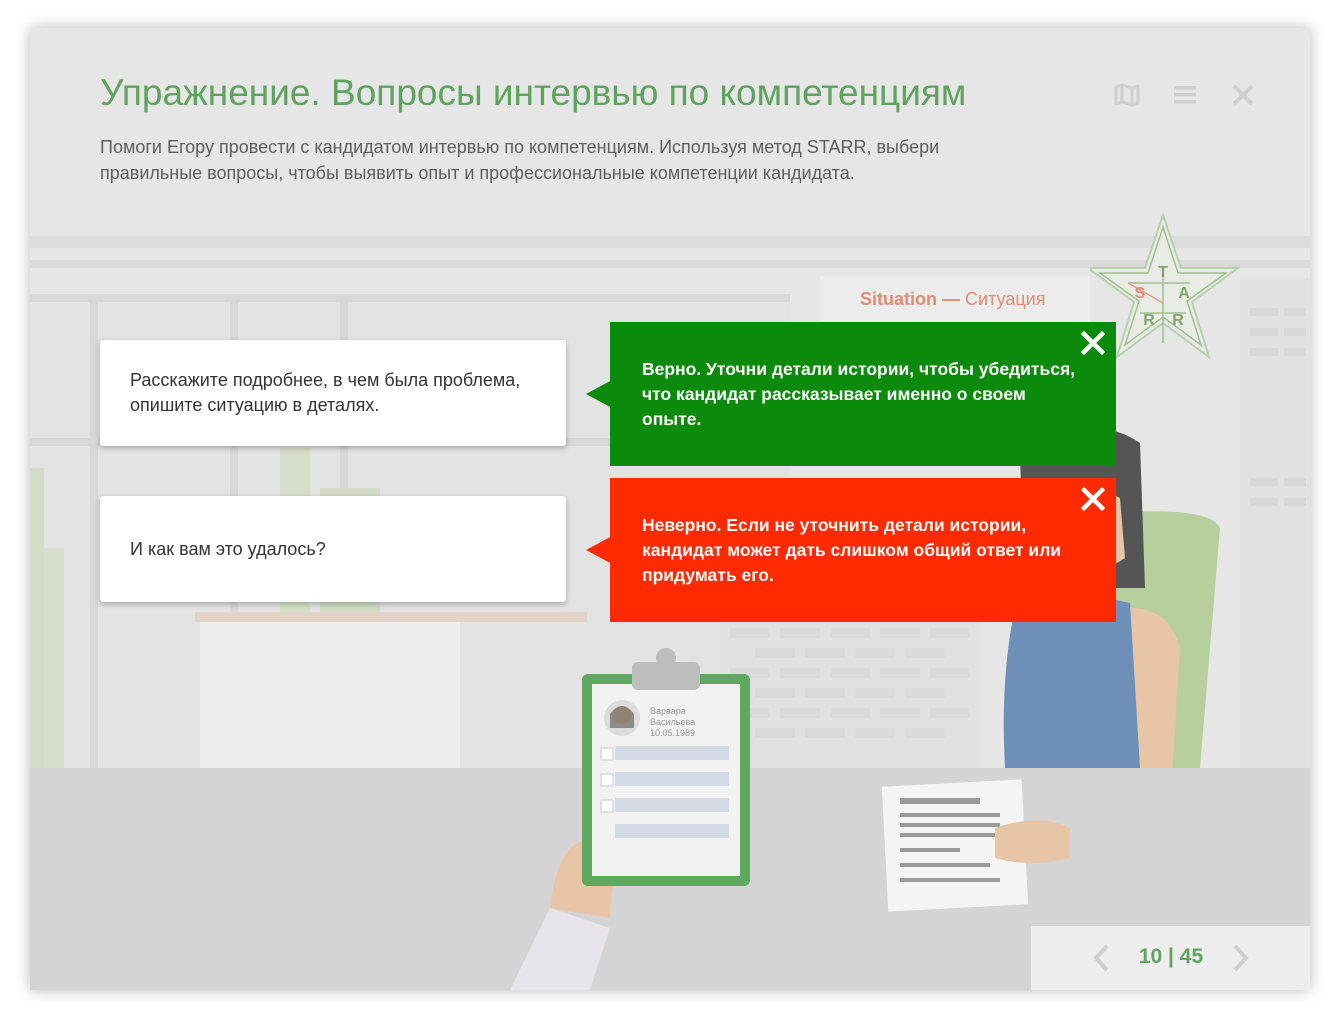 This screenshot has width=1341, height=1021. What do you see at coordinates (1140, 293) in the screenshot?
I see `star-letter-s: S` at bounding box center [1140, 293].